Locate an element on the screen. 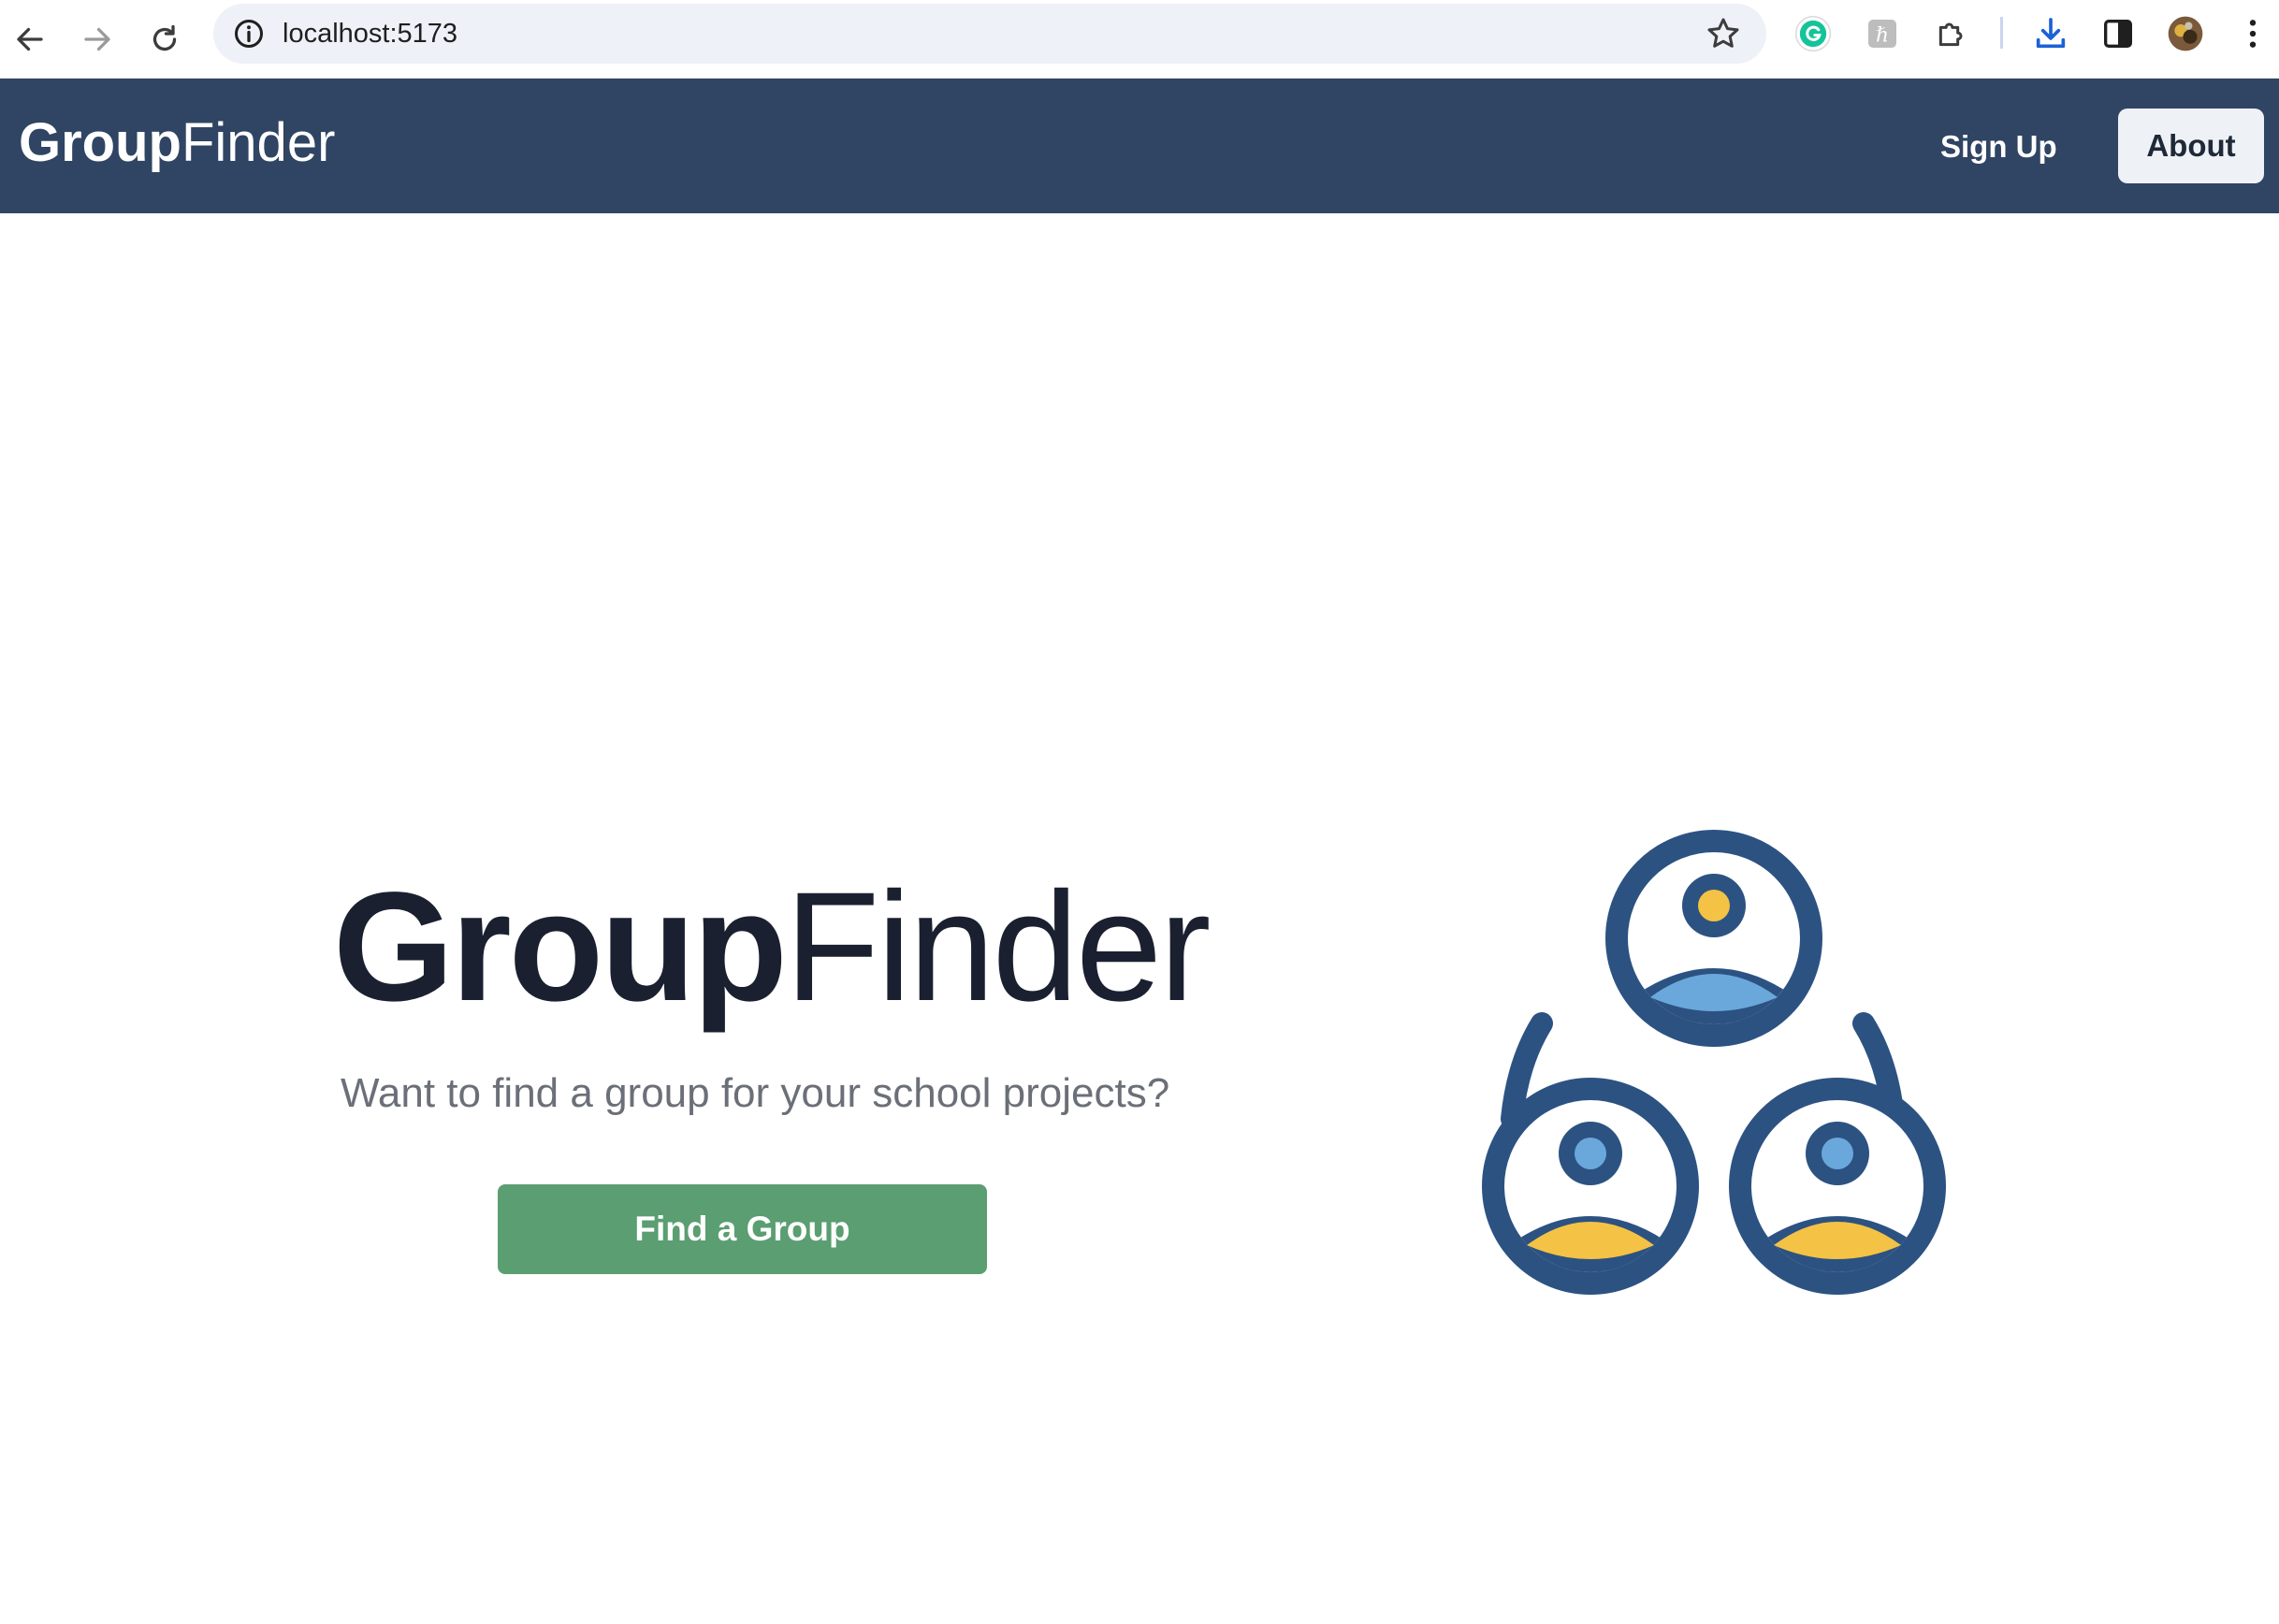  arrow-left-icon is located at coordinates (30, 39).